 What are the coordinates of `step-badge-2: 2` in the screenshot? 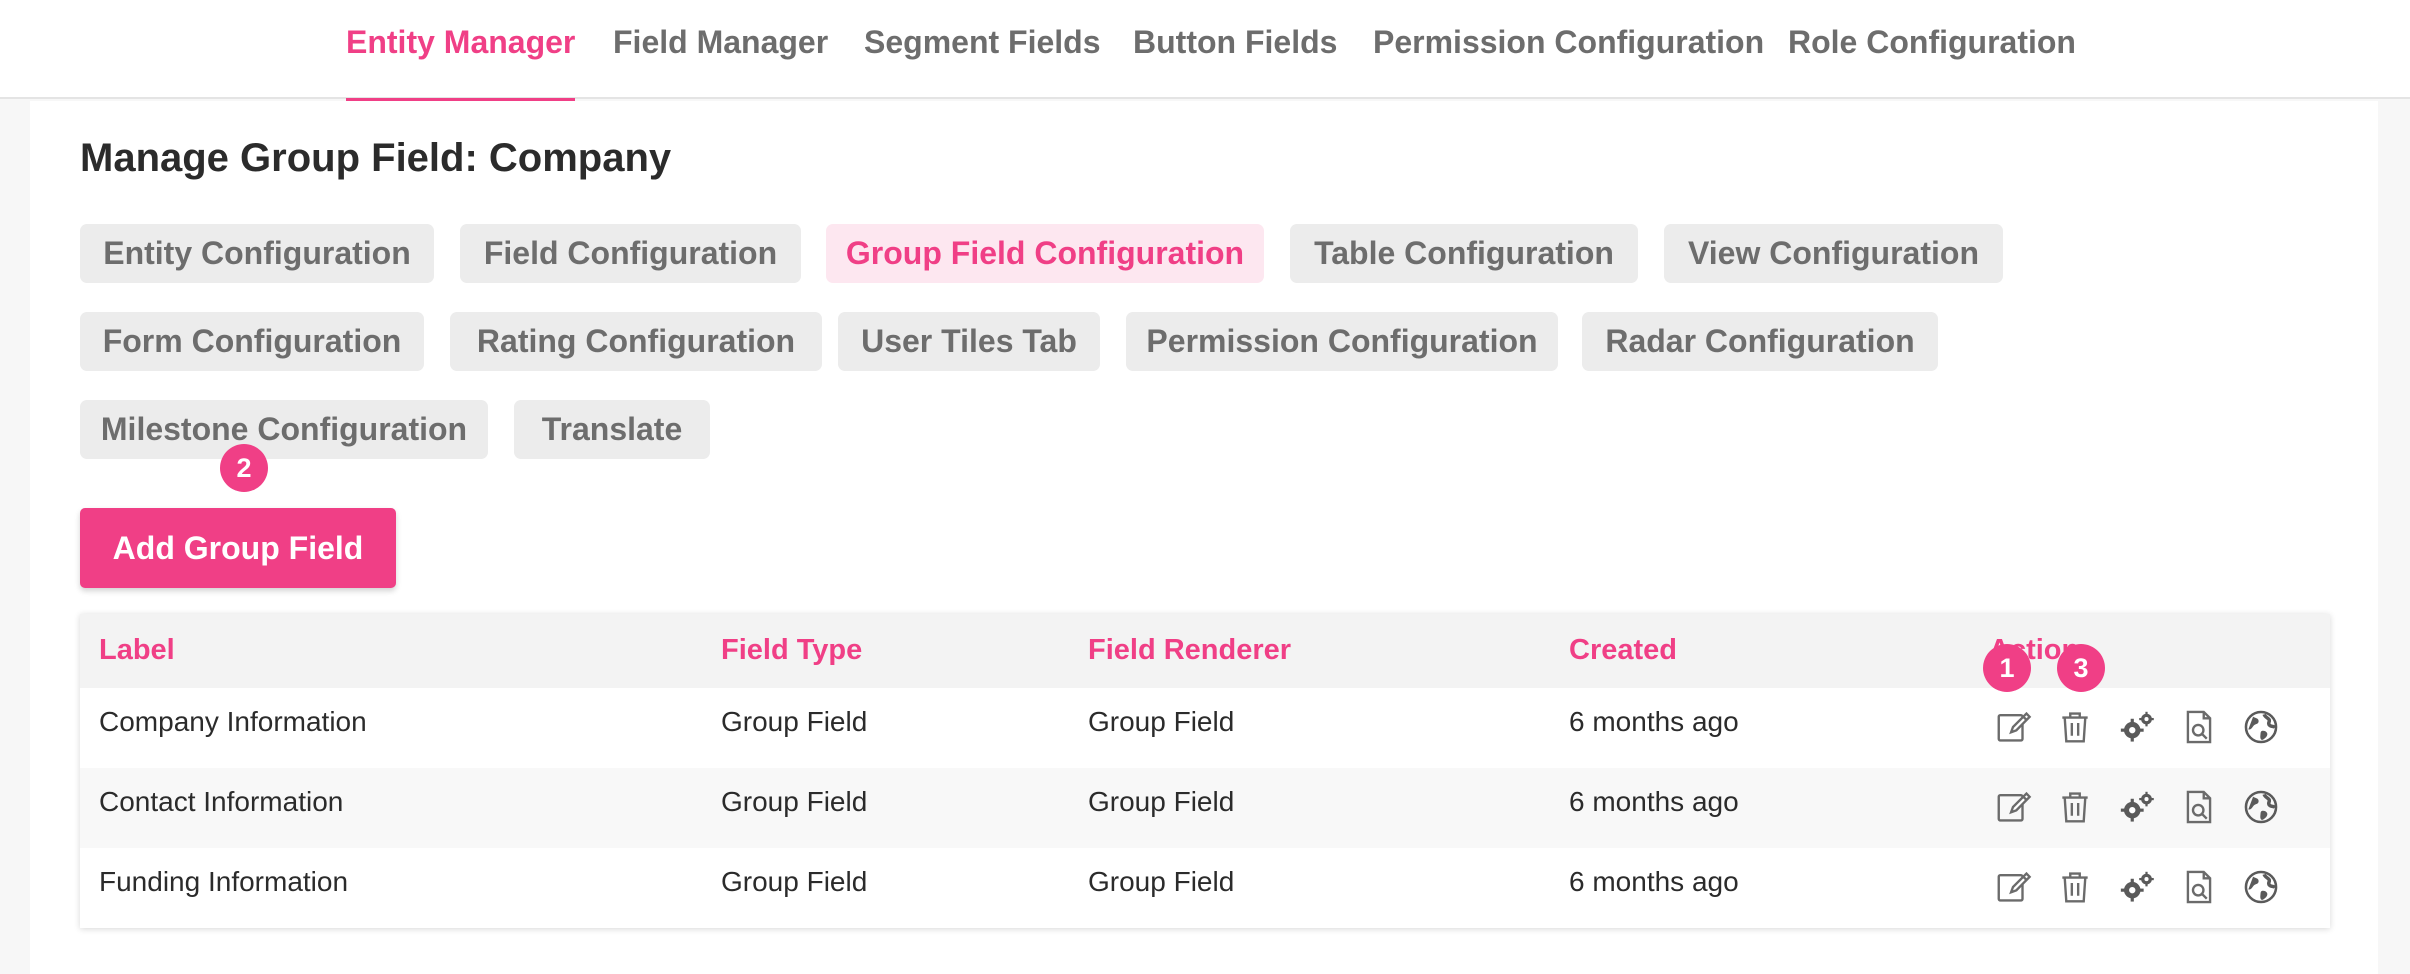 It's located at (244, 468).